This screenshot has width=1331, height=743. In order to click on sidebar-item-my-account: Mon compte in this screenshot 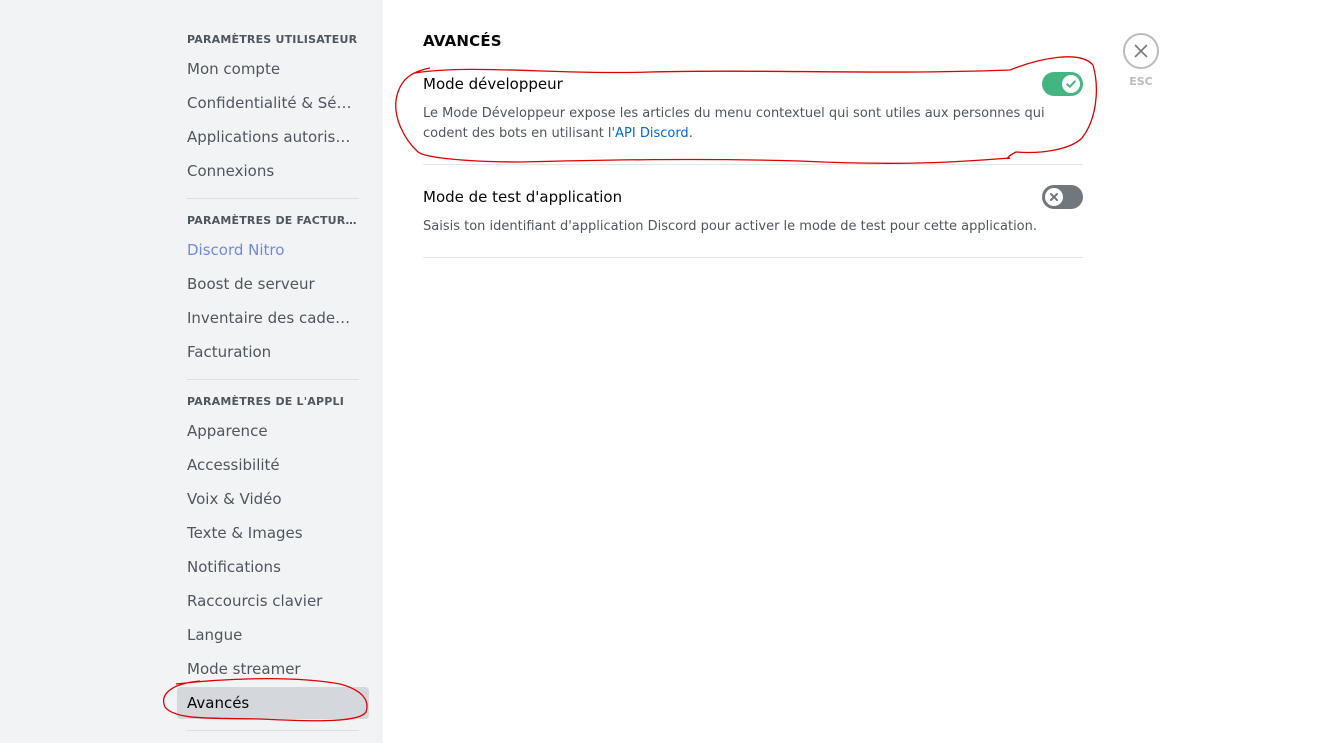, I will do `click(273, 69)`.